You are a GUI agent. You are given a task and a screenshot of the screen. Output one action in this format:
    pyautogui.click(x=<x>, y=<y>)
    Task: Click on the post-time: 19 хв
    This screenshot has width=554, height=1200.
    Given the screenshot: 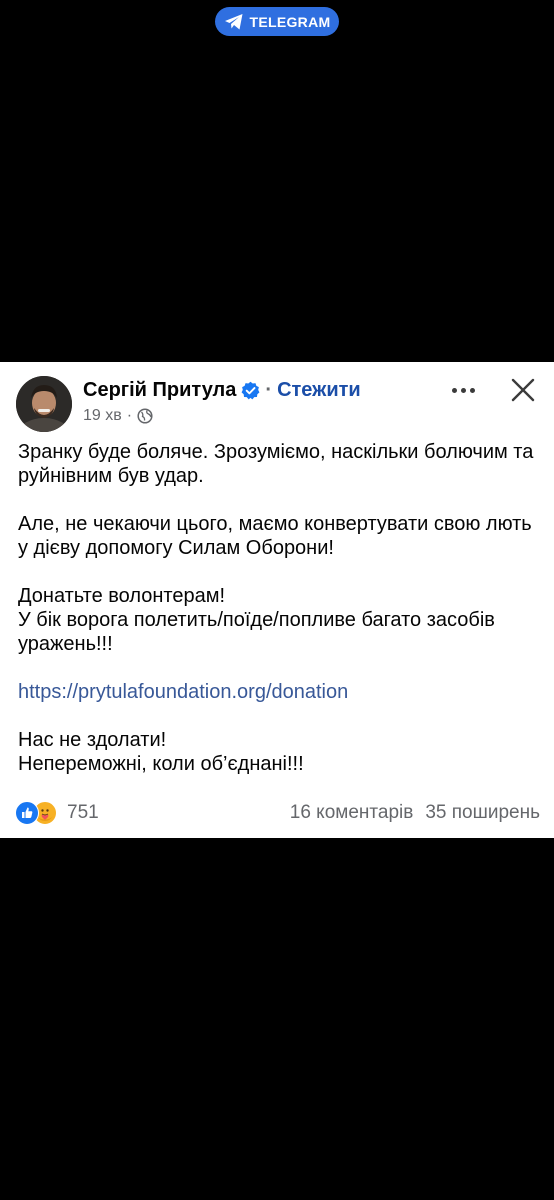 What is the action you would take?
    pyautogui.click(x=102, y=416)
    